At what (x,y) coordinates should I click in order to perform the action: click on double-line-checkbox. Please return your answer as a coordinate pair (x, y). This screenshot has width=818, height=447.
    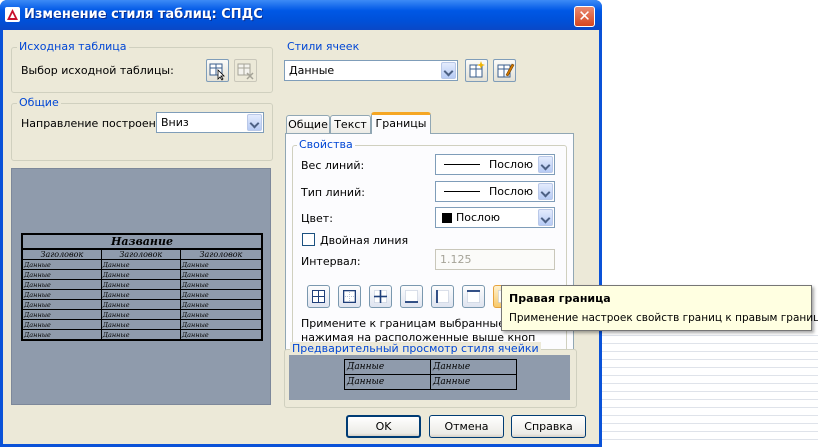
    Looking at the image, I should click on (308, 239).